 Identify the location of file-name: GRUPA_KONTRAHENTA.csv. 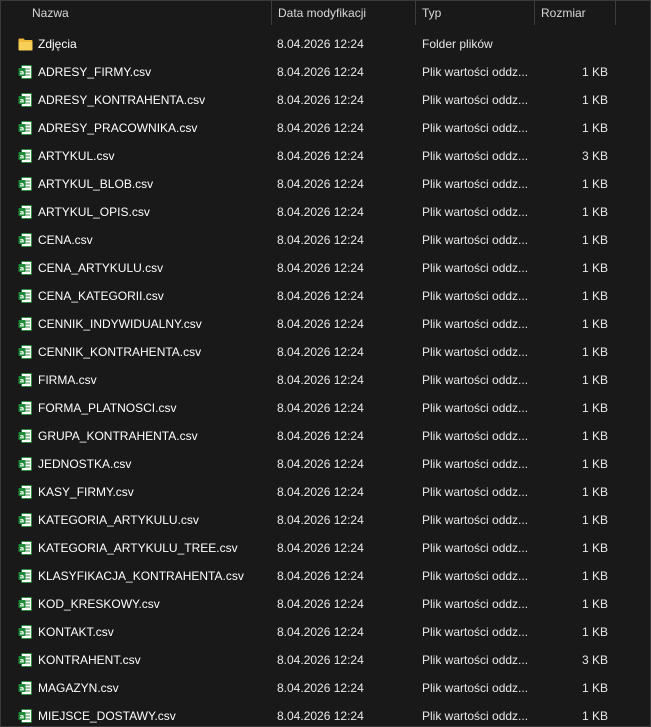
(118, 436).